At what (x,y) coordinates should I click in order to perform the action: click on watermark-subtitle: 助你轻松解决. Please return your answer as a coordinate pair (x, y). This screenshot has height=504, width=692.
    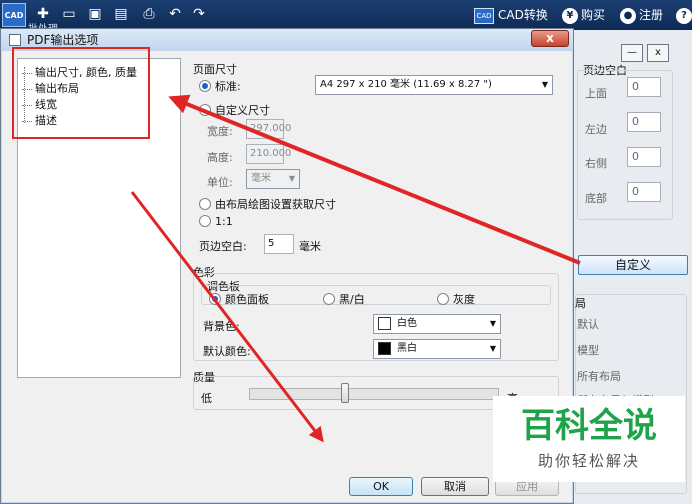
    Looking at the image, I should click on (588, 461).